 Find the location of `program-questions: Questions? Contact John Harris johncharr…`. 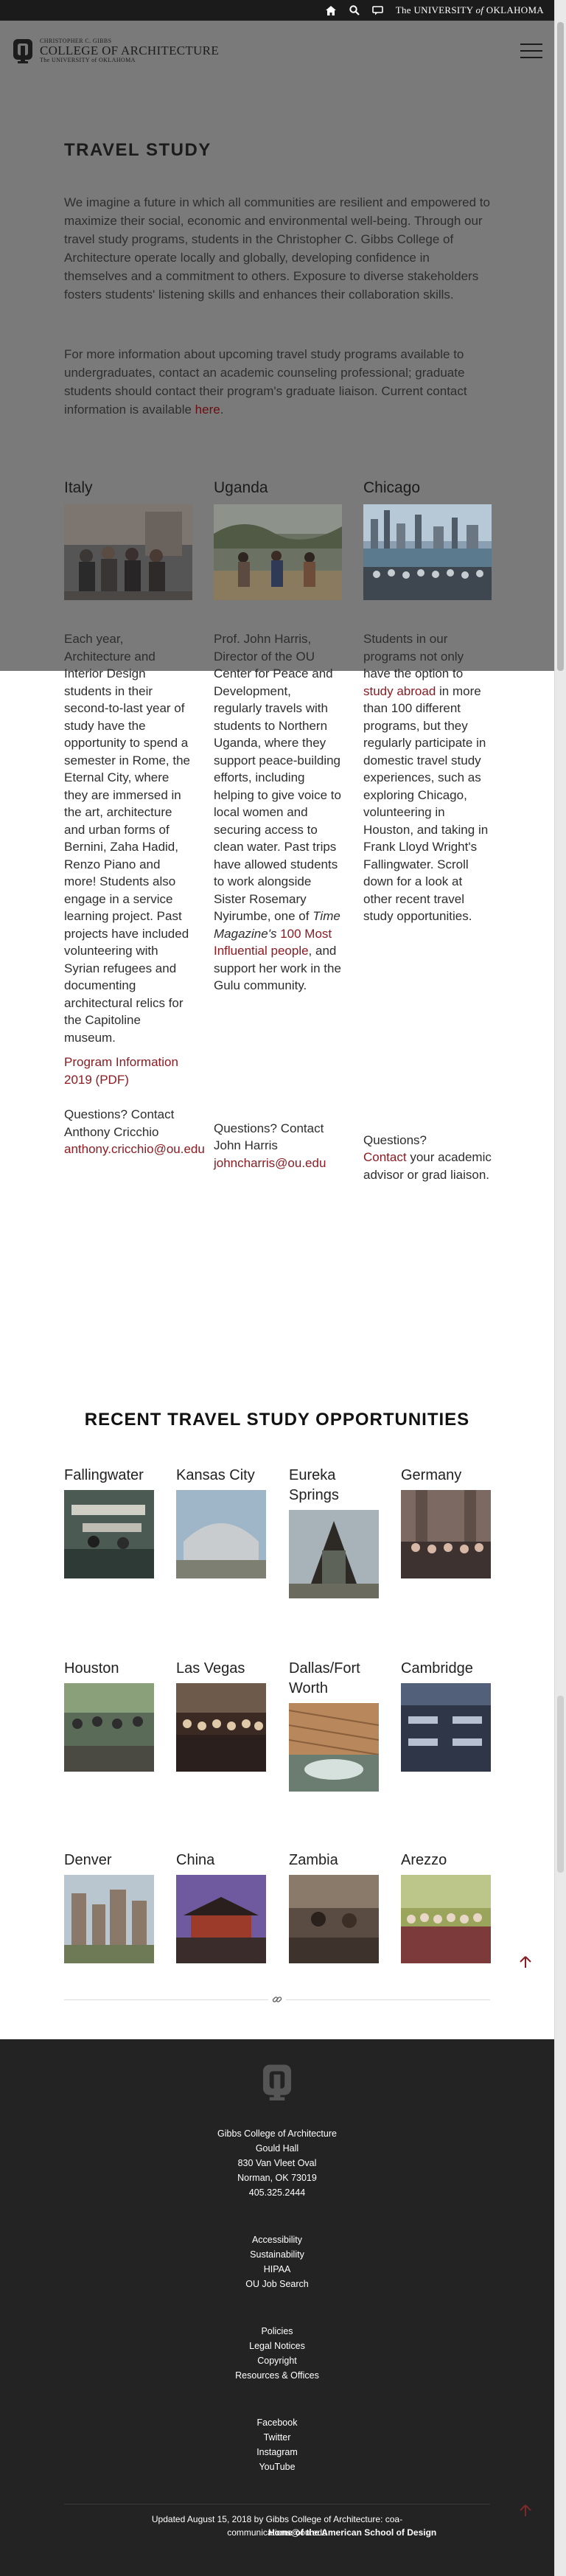

program-questions: Questions? Contact John Harris johncharr… is located at coordinates (278, 1146).